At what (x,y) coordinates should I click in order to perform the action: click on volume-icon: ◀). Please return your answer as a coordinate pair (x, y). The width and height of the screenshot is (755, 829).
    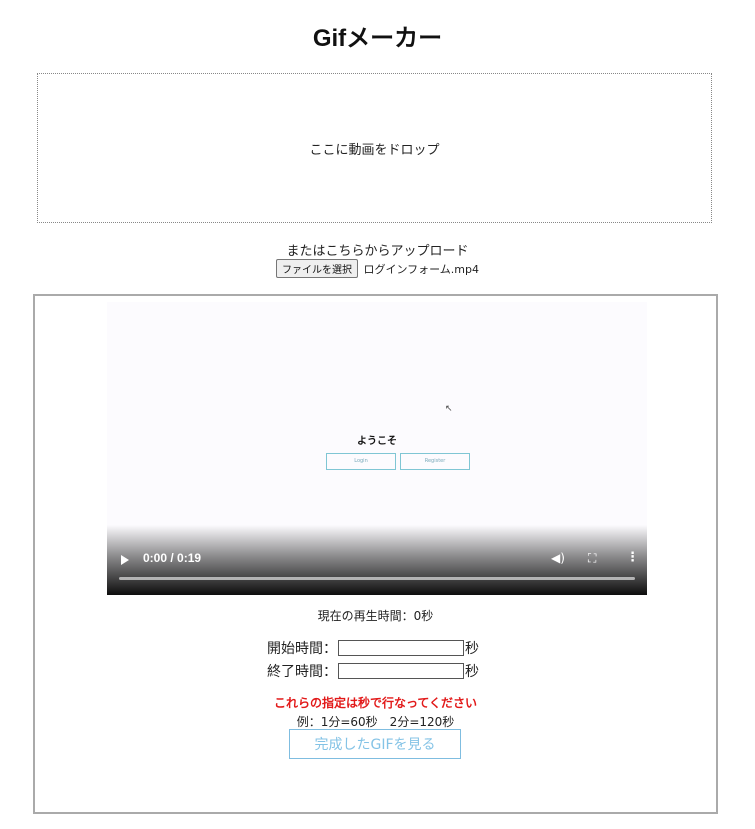
    Looking at the image, I should click on (558, 558).